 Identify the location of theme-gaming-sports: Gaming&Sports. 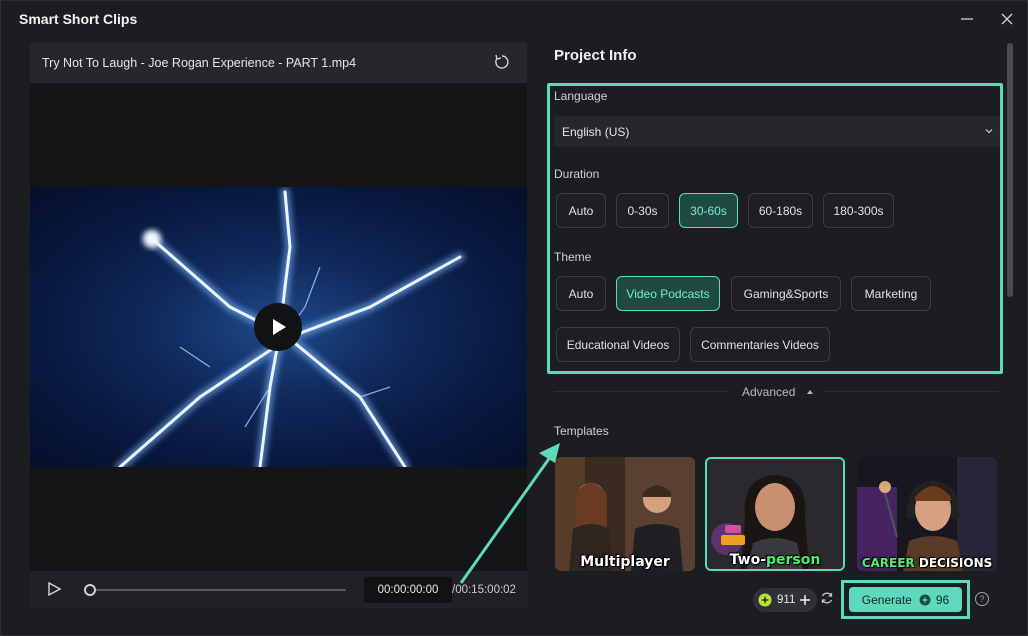
(786, 293).